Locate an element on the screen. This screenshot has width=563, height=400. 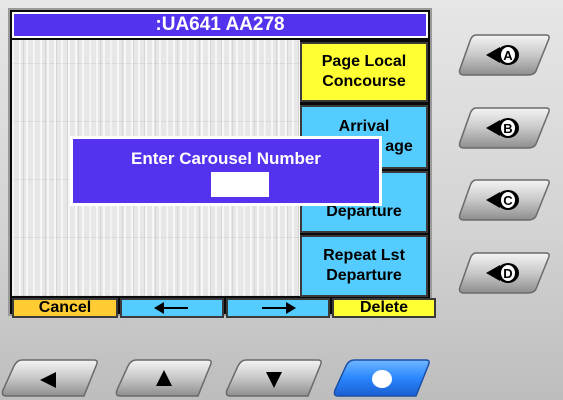
softkey-repeat-last-departure: Repeat Lst Departure is located at coordinates (364, 266).